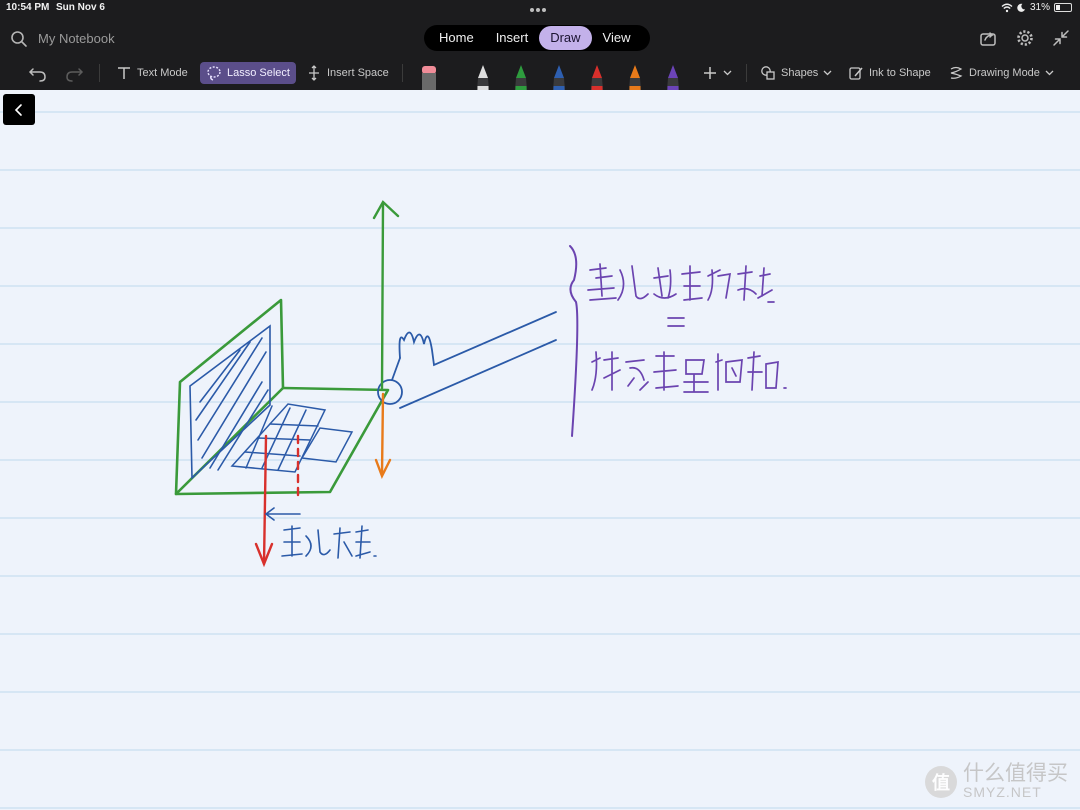 This screenshot has width=1080, height=810. Describe the element at coordinates (673, 77) in the screenshot. I see `purple-pen-icon` at that location.